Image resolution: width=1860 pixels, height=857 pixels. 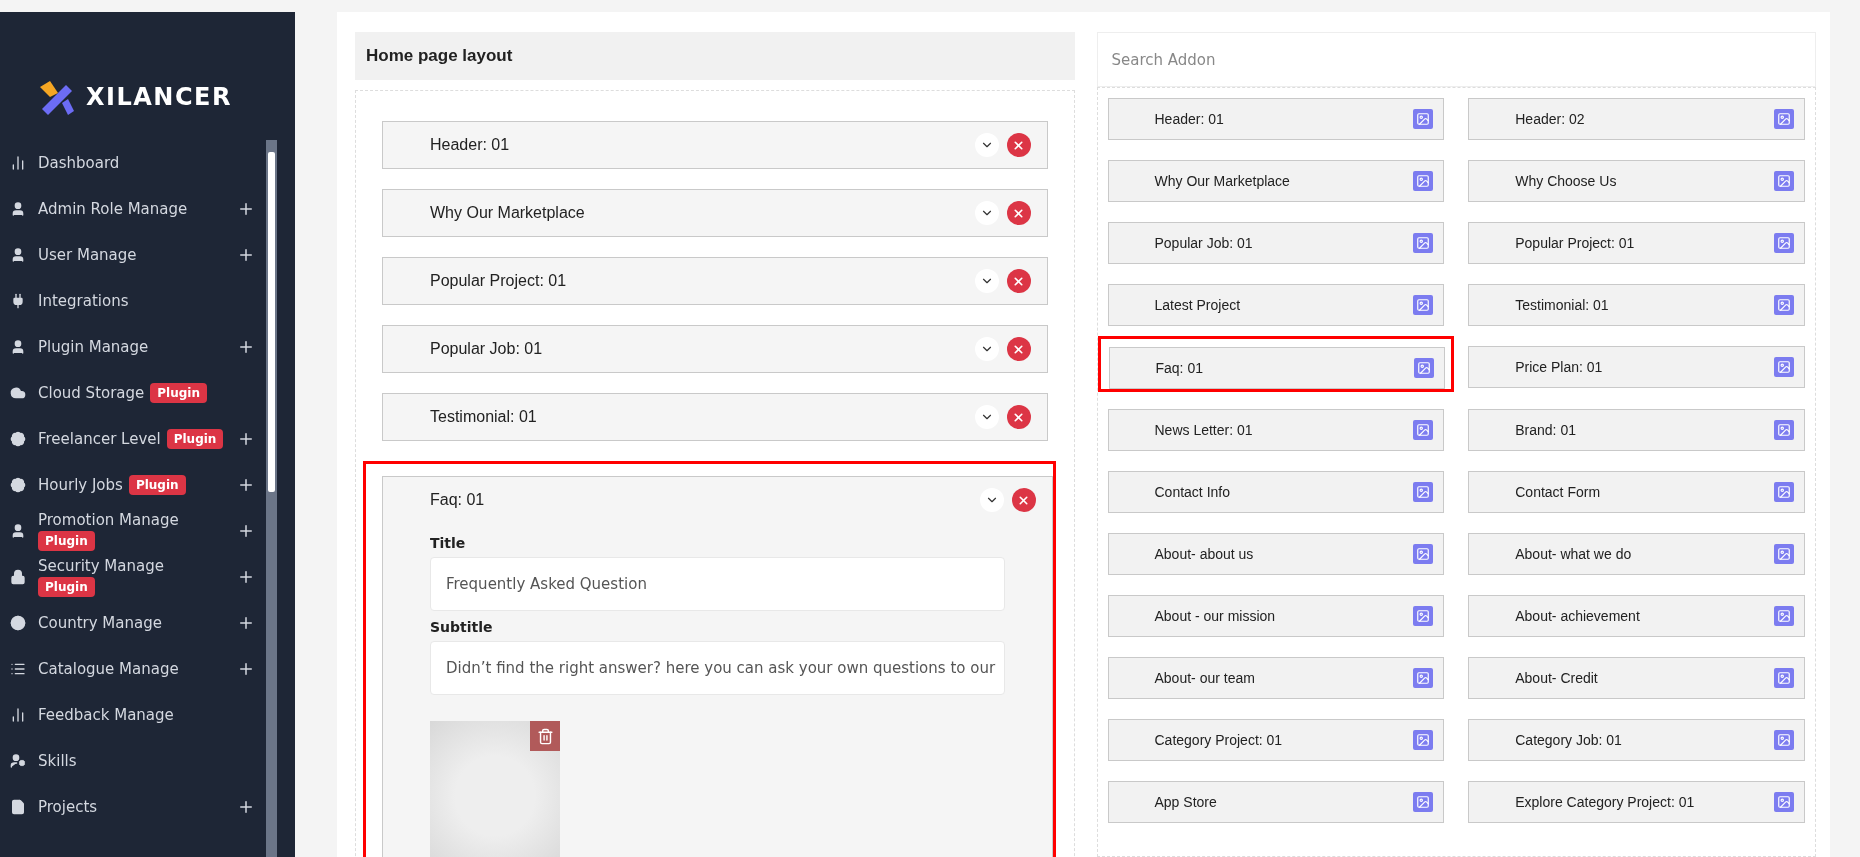 What do you see at coordinates (1276, 430) in the screenshot?
I see `addon-item: News Letter: 01` at bounding box center [1276, 430].